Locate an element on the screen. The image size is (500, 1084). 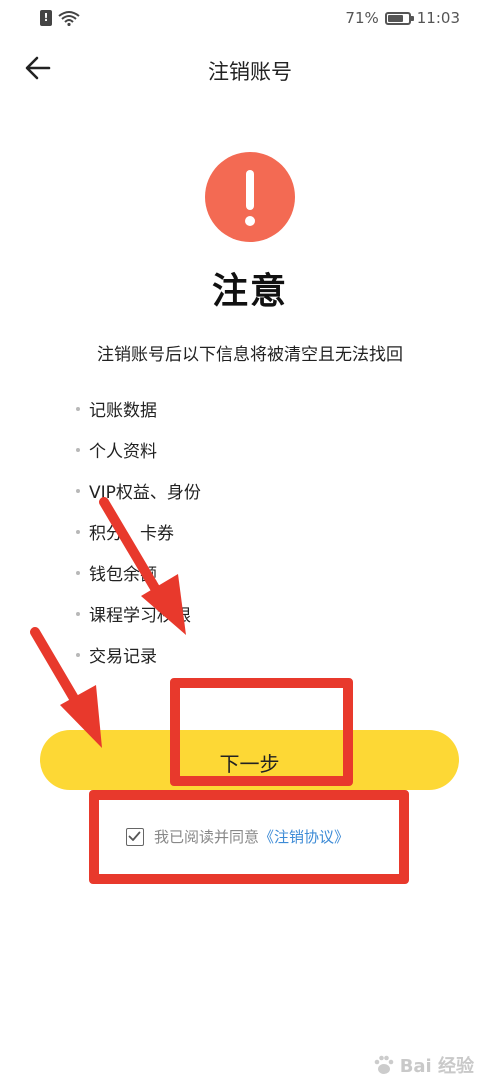
warning-circle is located at coordinates (250, 197).